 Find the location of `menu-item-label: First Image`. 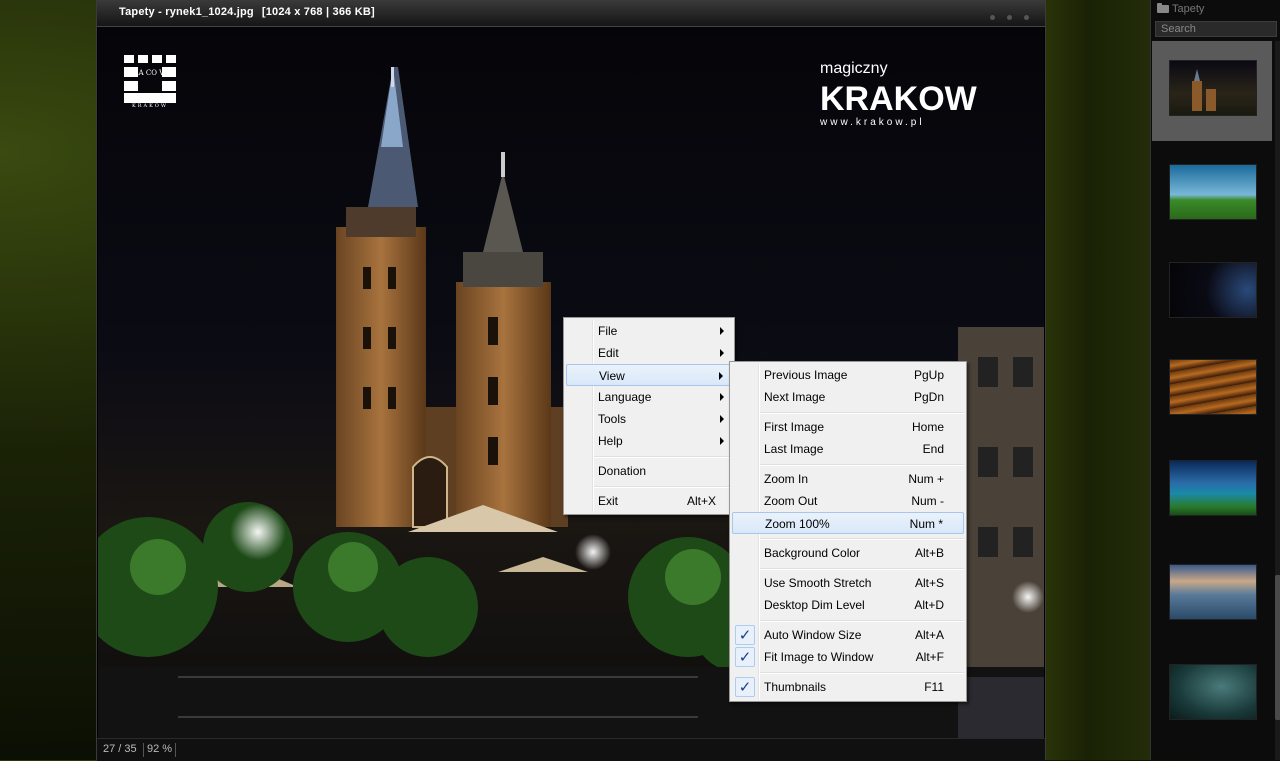

menu-item-label: First Image is located at coordinates (794, 427).